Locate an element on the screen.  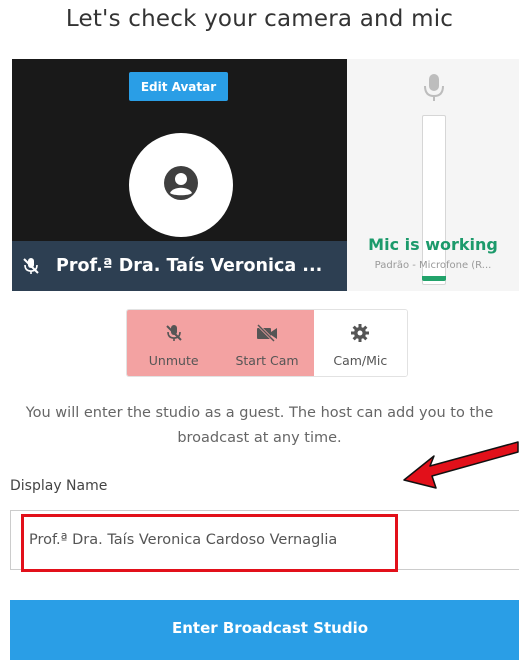
cam-mic-settings-button: Cam/Mic is located at coordinates (360, 343).